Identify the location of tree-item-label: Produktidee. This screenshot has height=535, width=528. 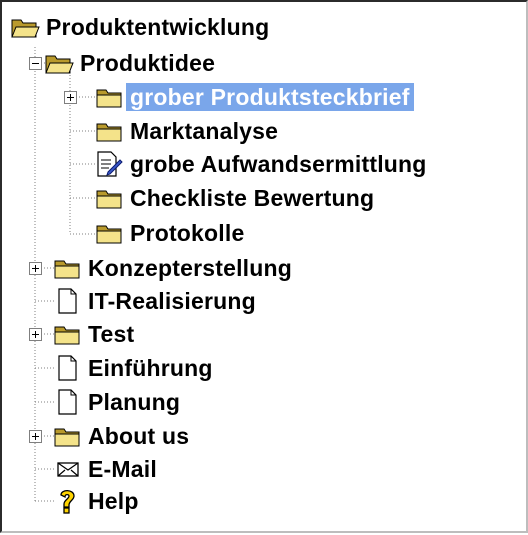
(148, 62).